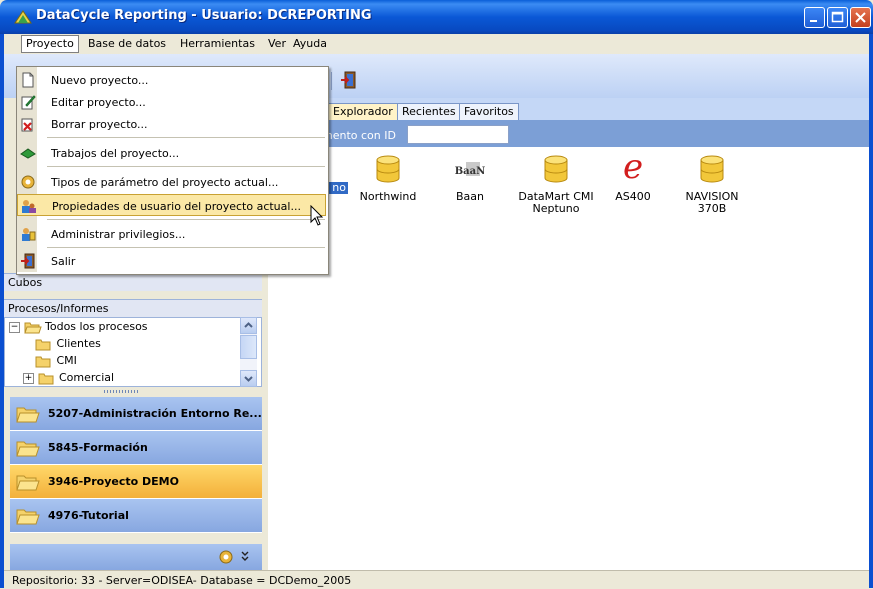 The height and width of the screenshot is (589, 873). I want to click on tree-scrollbar, so click(248, 352).